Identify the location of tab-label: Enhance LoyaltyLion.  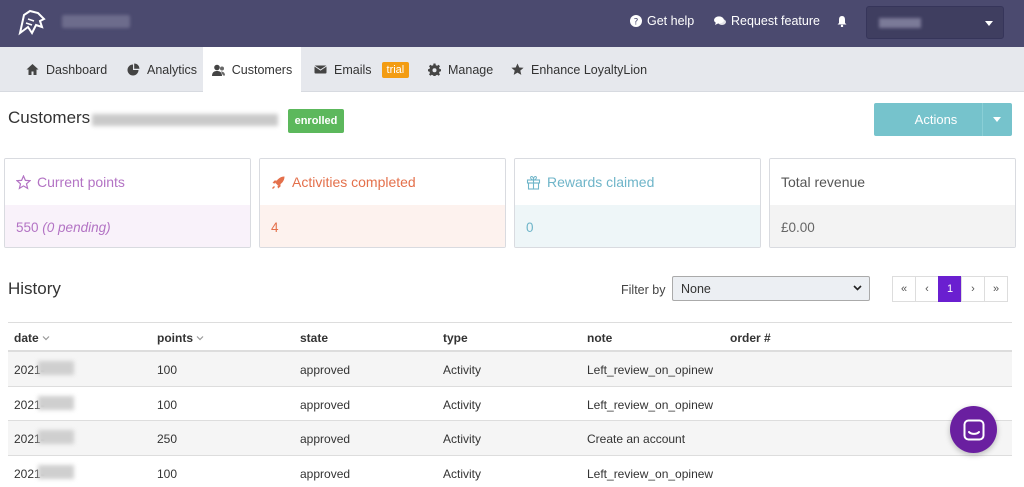
(589, 69).